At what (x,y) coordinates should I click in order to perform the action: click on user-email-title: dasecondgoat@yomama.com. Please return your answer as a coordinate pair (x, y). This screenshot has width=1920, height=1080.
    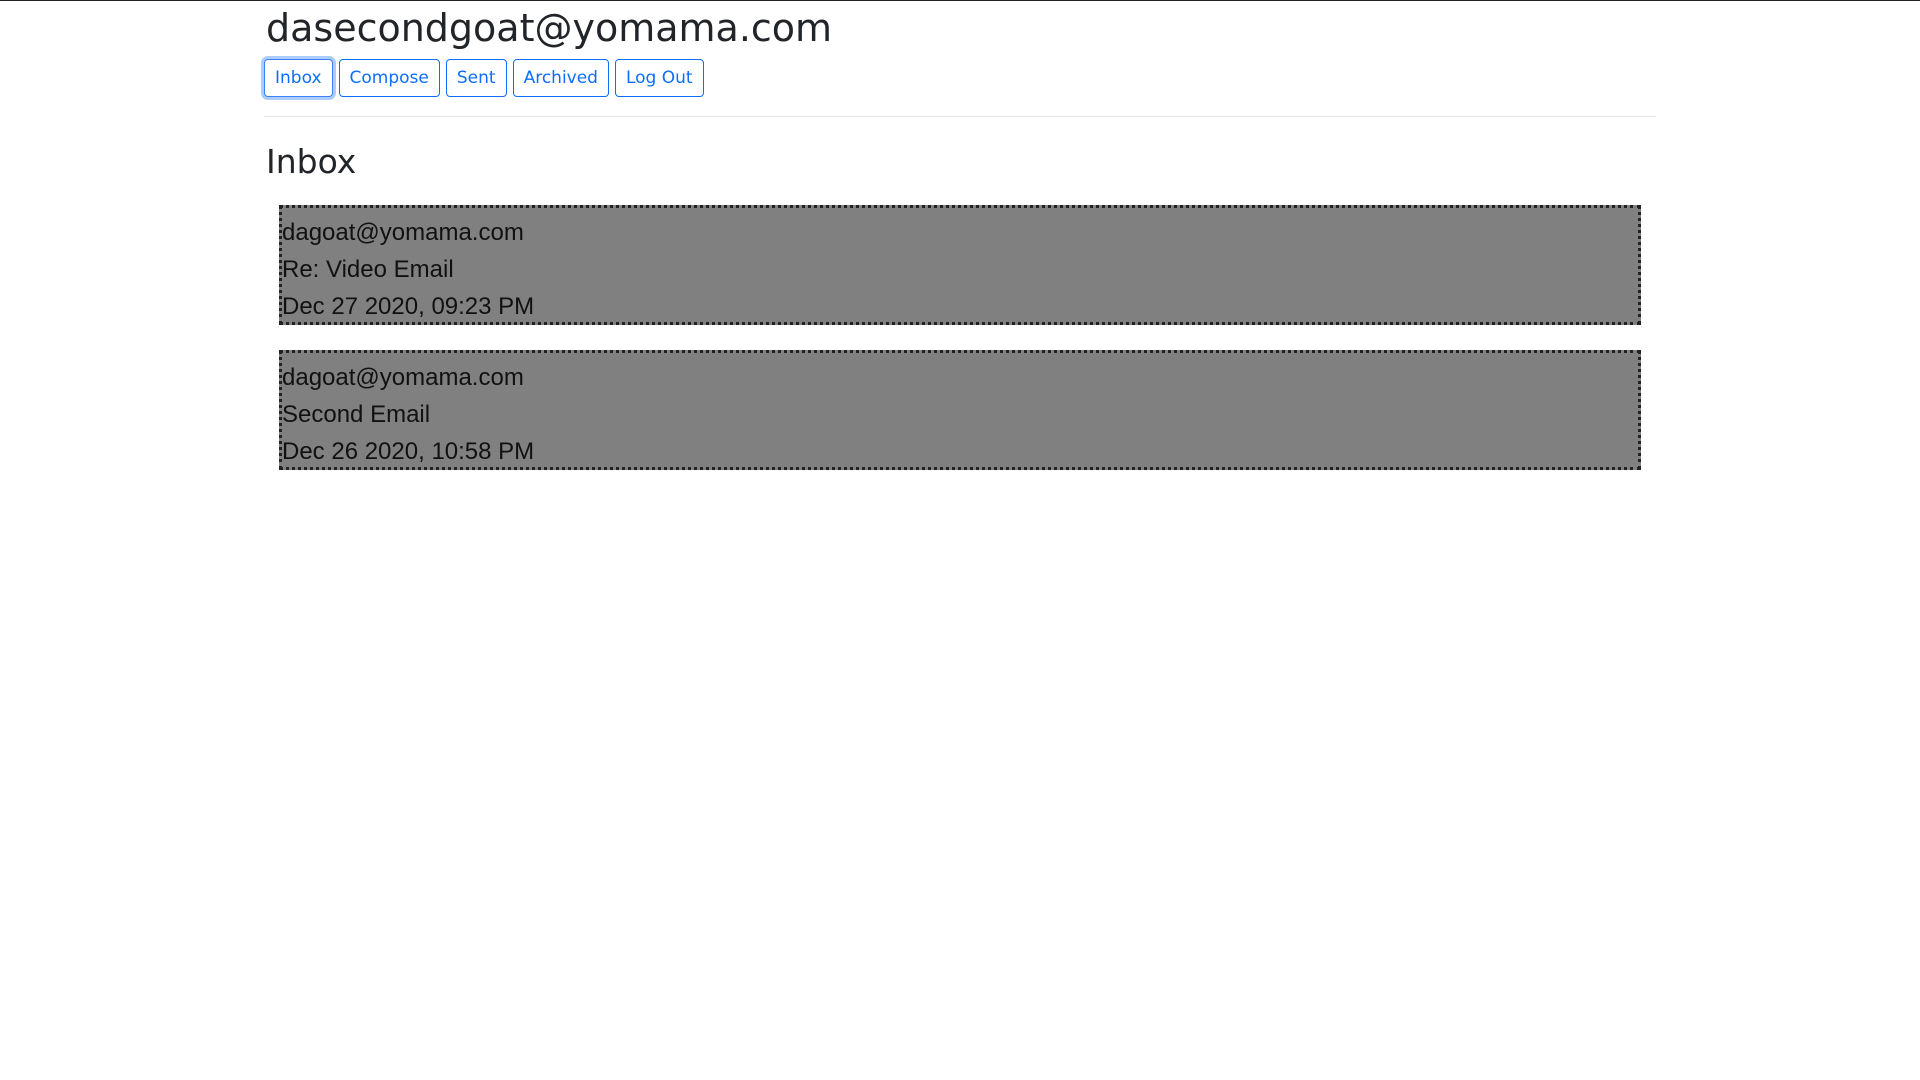
    Looking at the image, I should click on (549, 28).